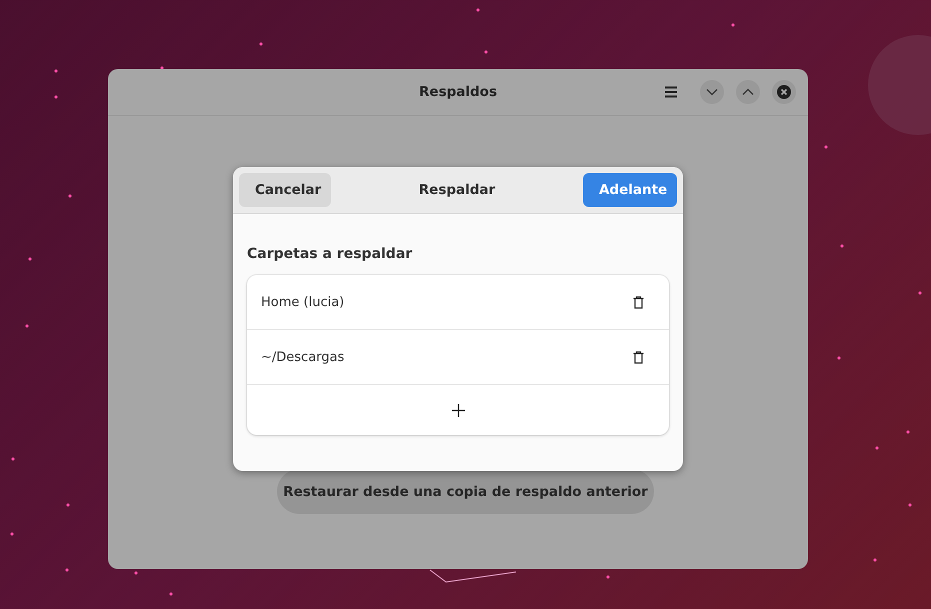 Image resolution: width=931 pixels, height=609 pixels. I want to click on close-button, so click(784, 92).